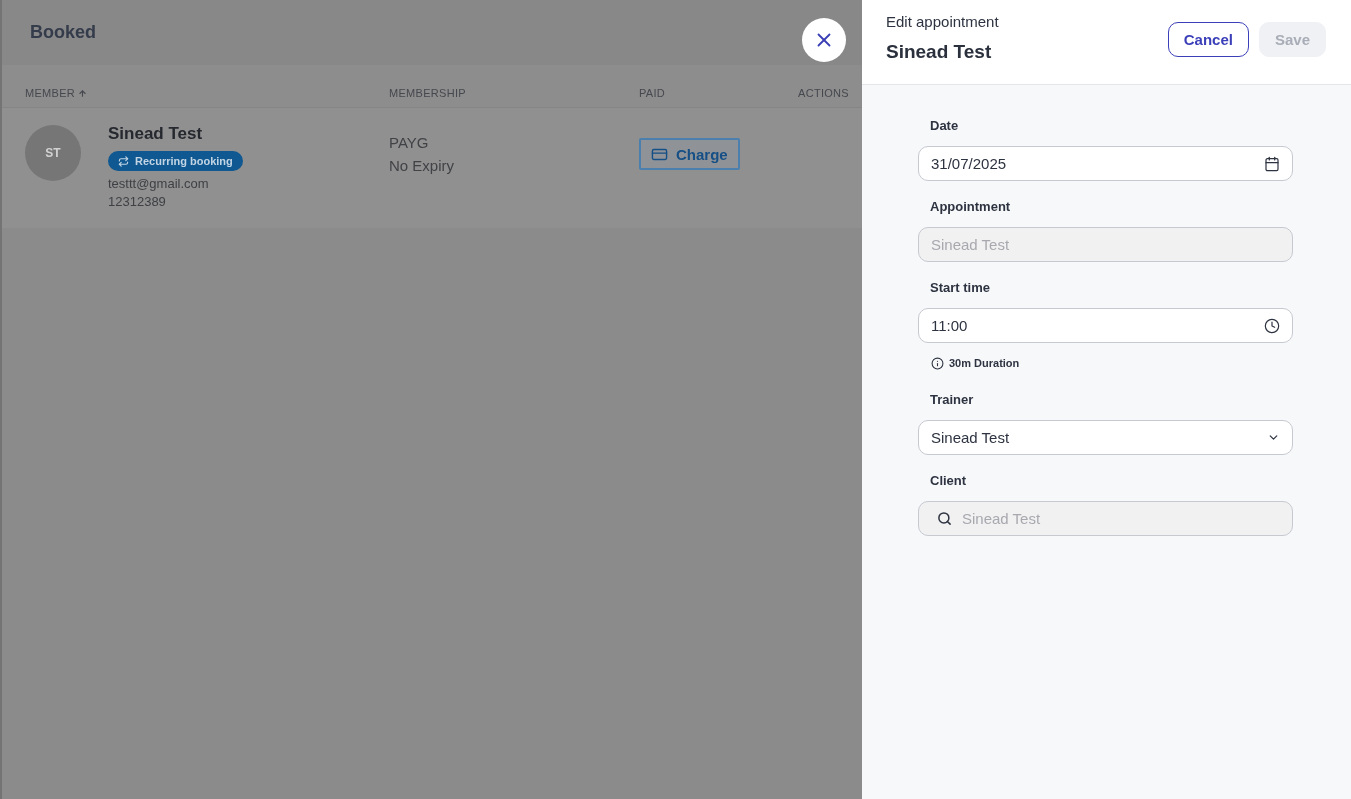  I want to click on column-header: ACTIONS, so click(830, 93).